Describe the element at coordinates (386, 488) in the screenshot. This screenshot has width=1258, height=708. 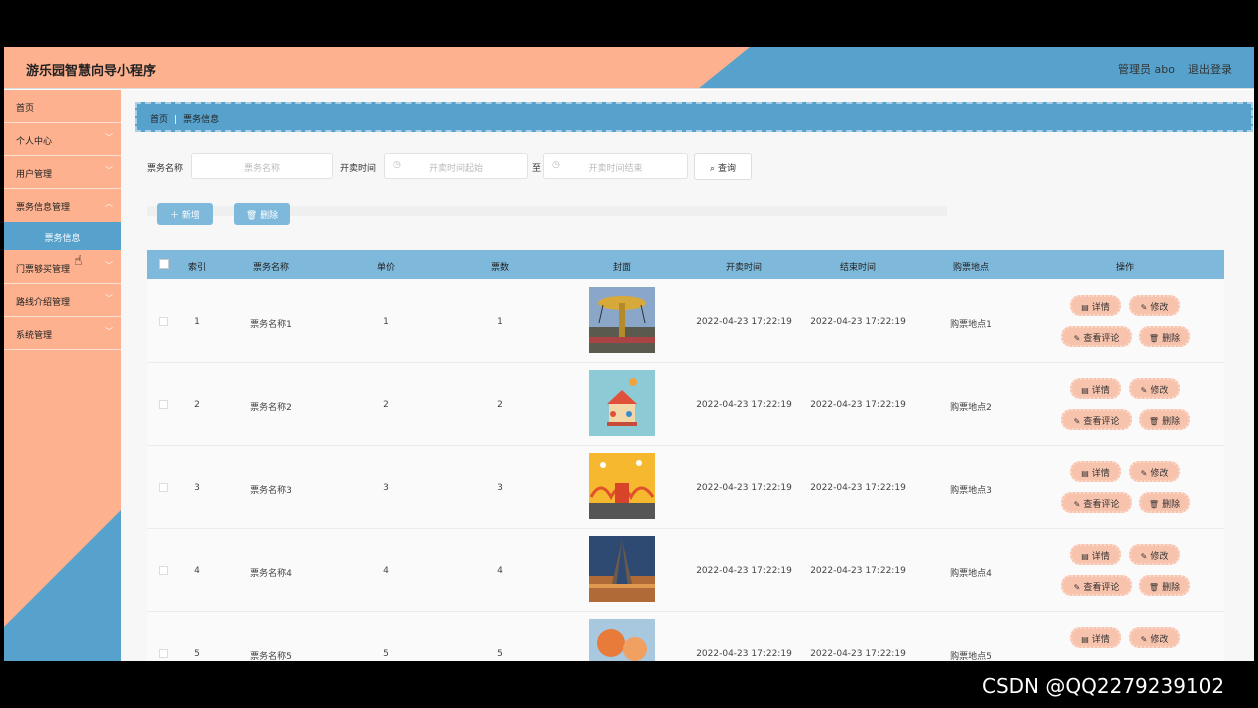
I see `row-price: 3` at that location.